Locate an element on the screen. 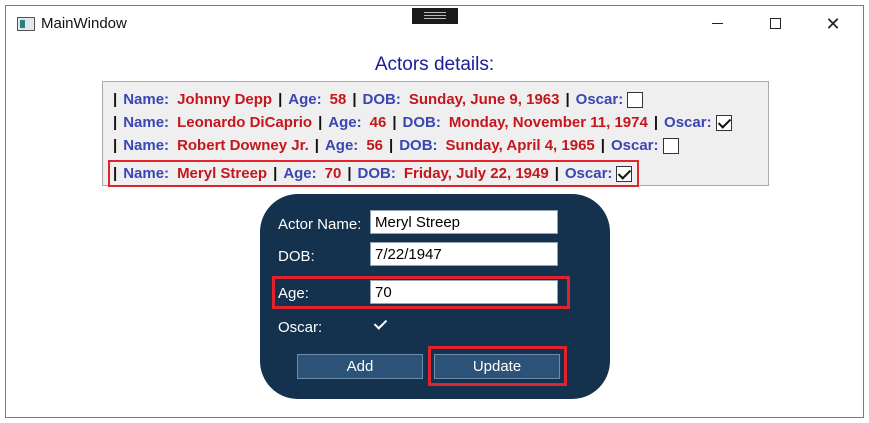 The width and height of the screenshot is (869, 423). actor-name-label: Actor Name: is located at coordinates (320, 224).